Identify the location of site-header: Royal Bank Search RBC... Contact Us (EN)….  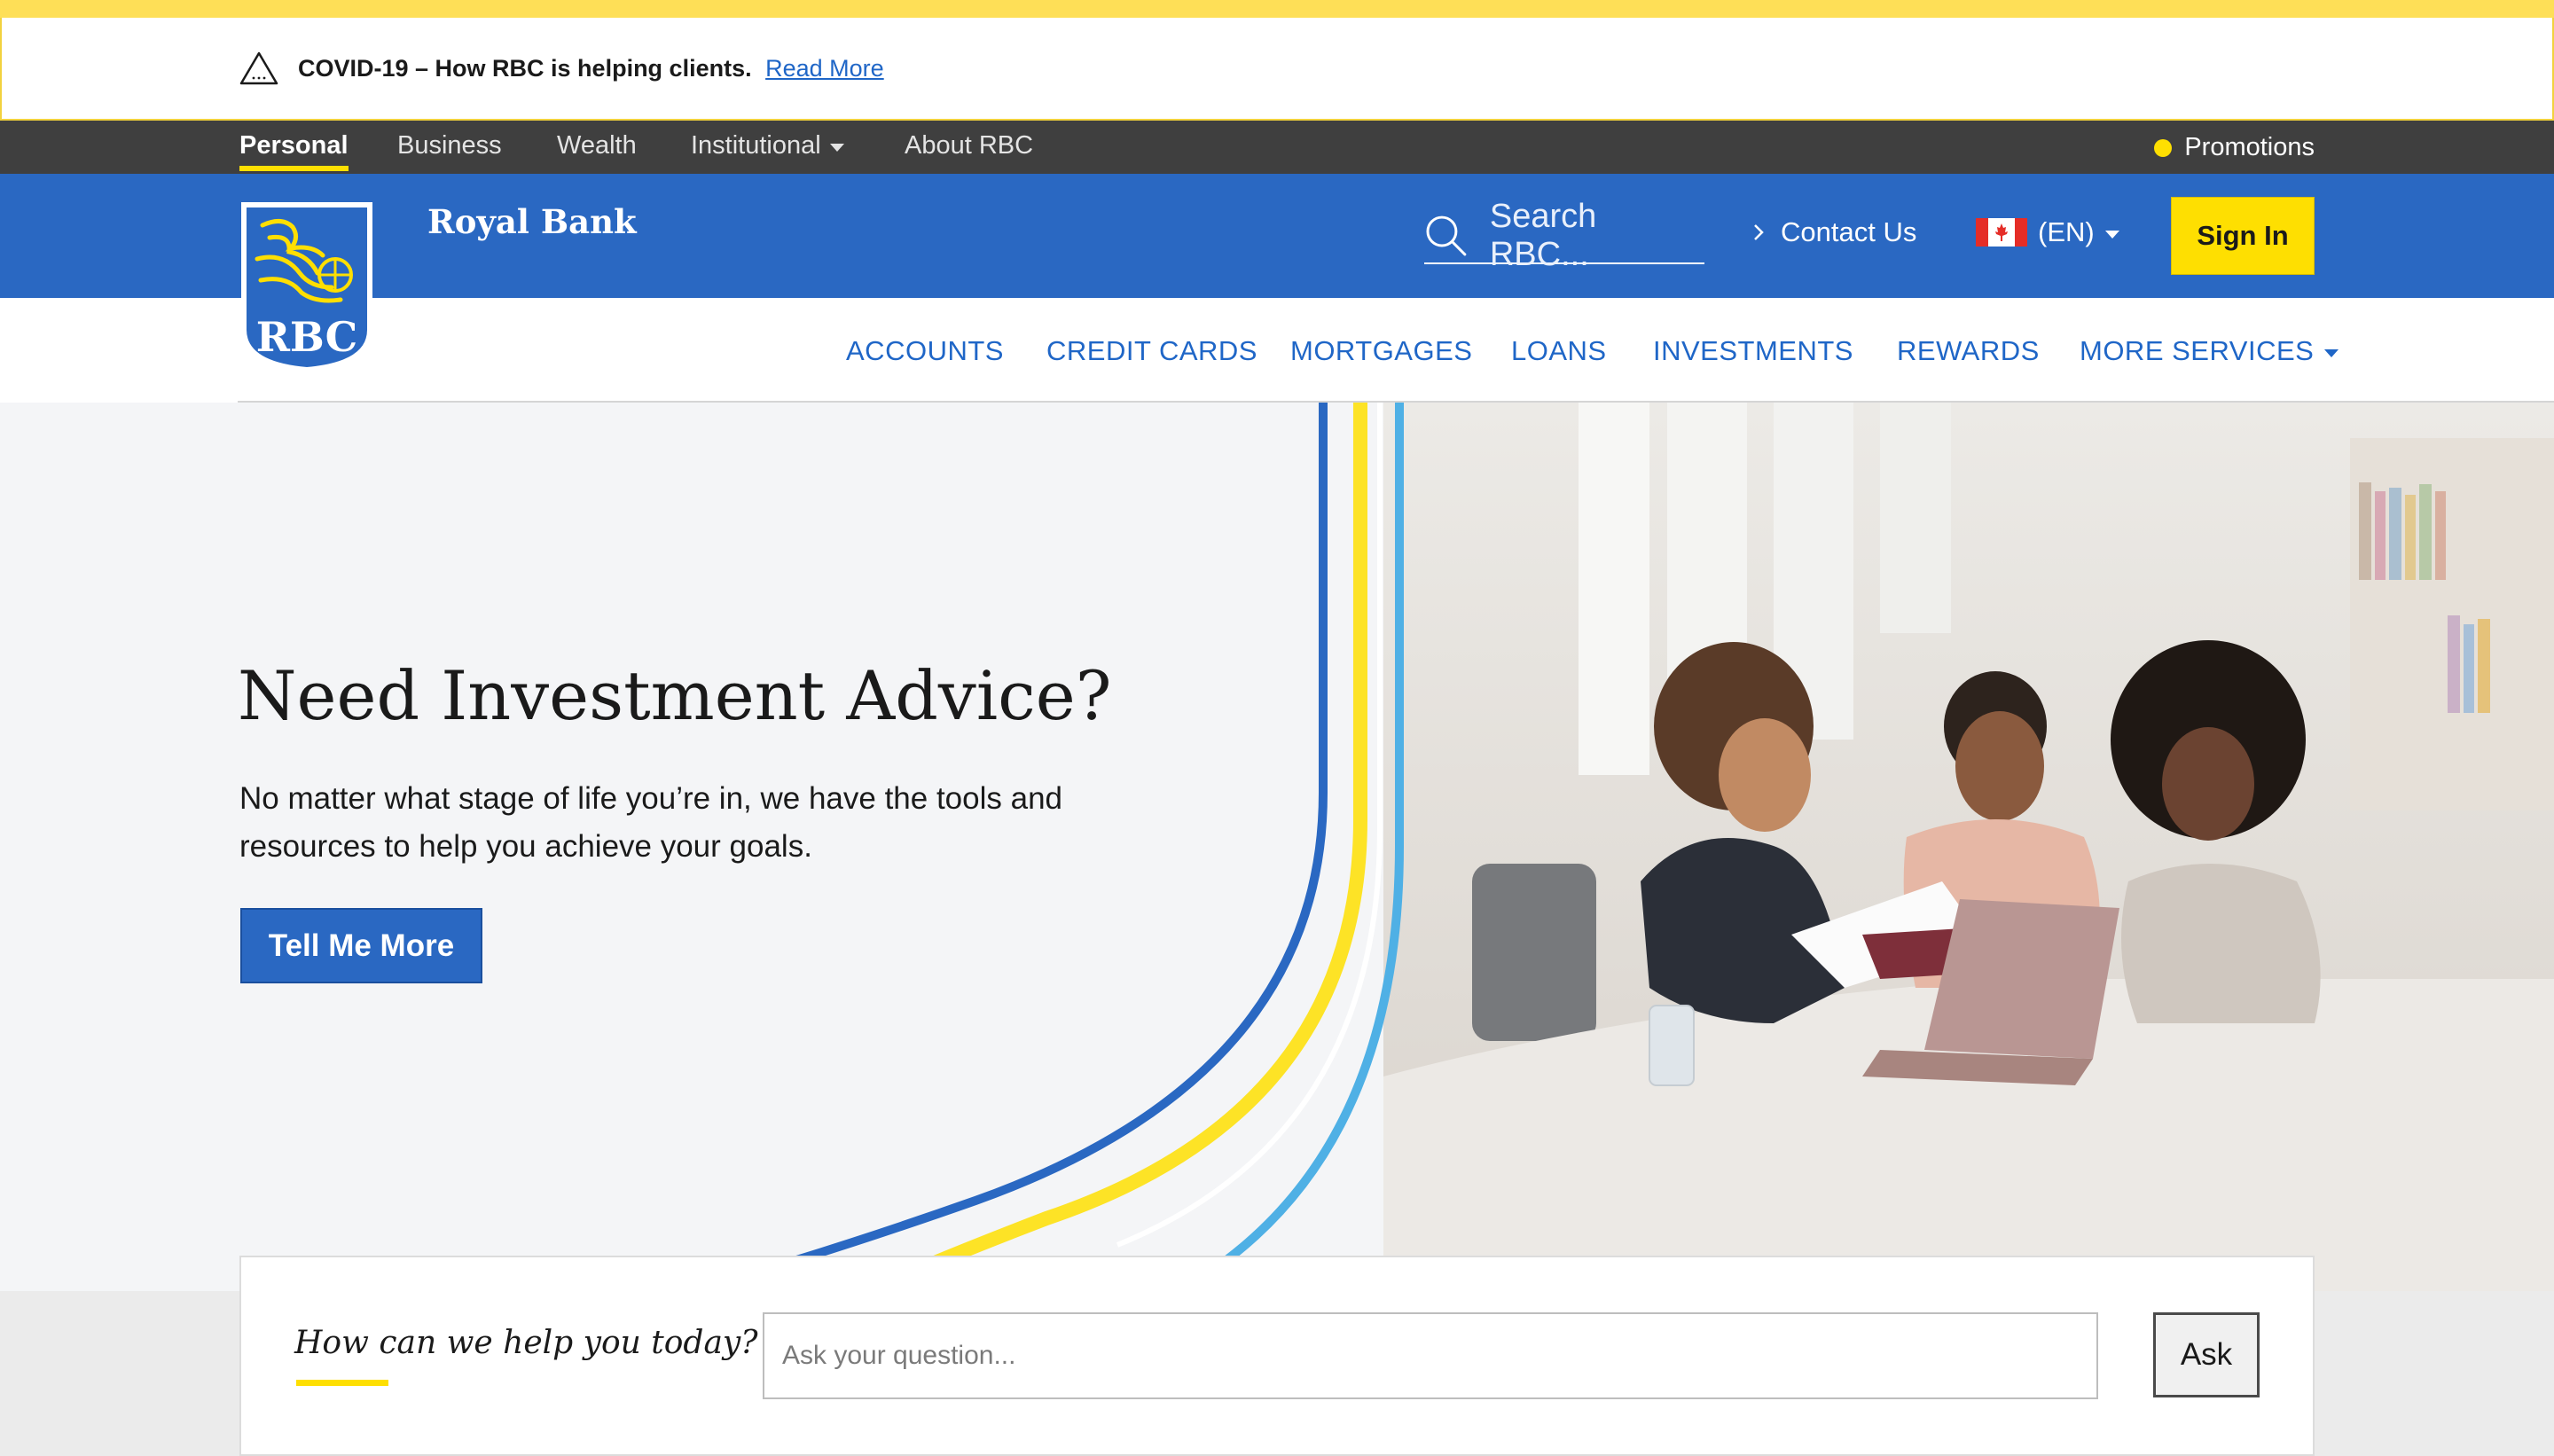
(1277, 236).